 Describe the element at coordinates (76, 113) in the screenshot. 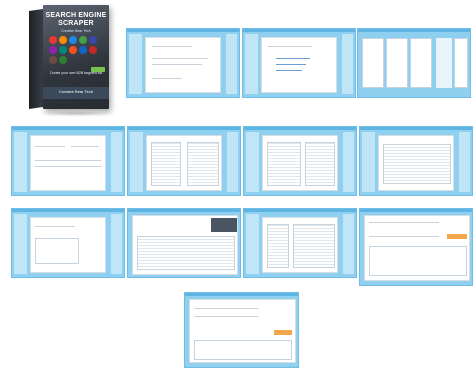

I see `product-box-shadow` at that location.